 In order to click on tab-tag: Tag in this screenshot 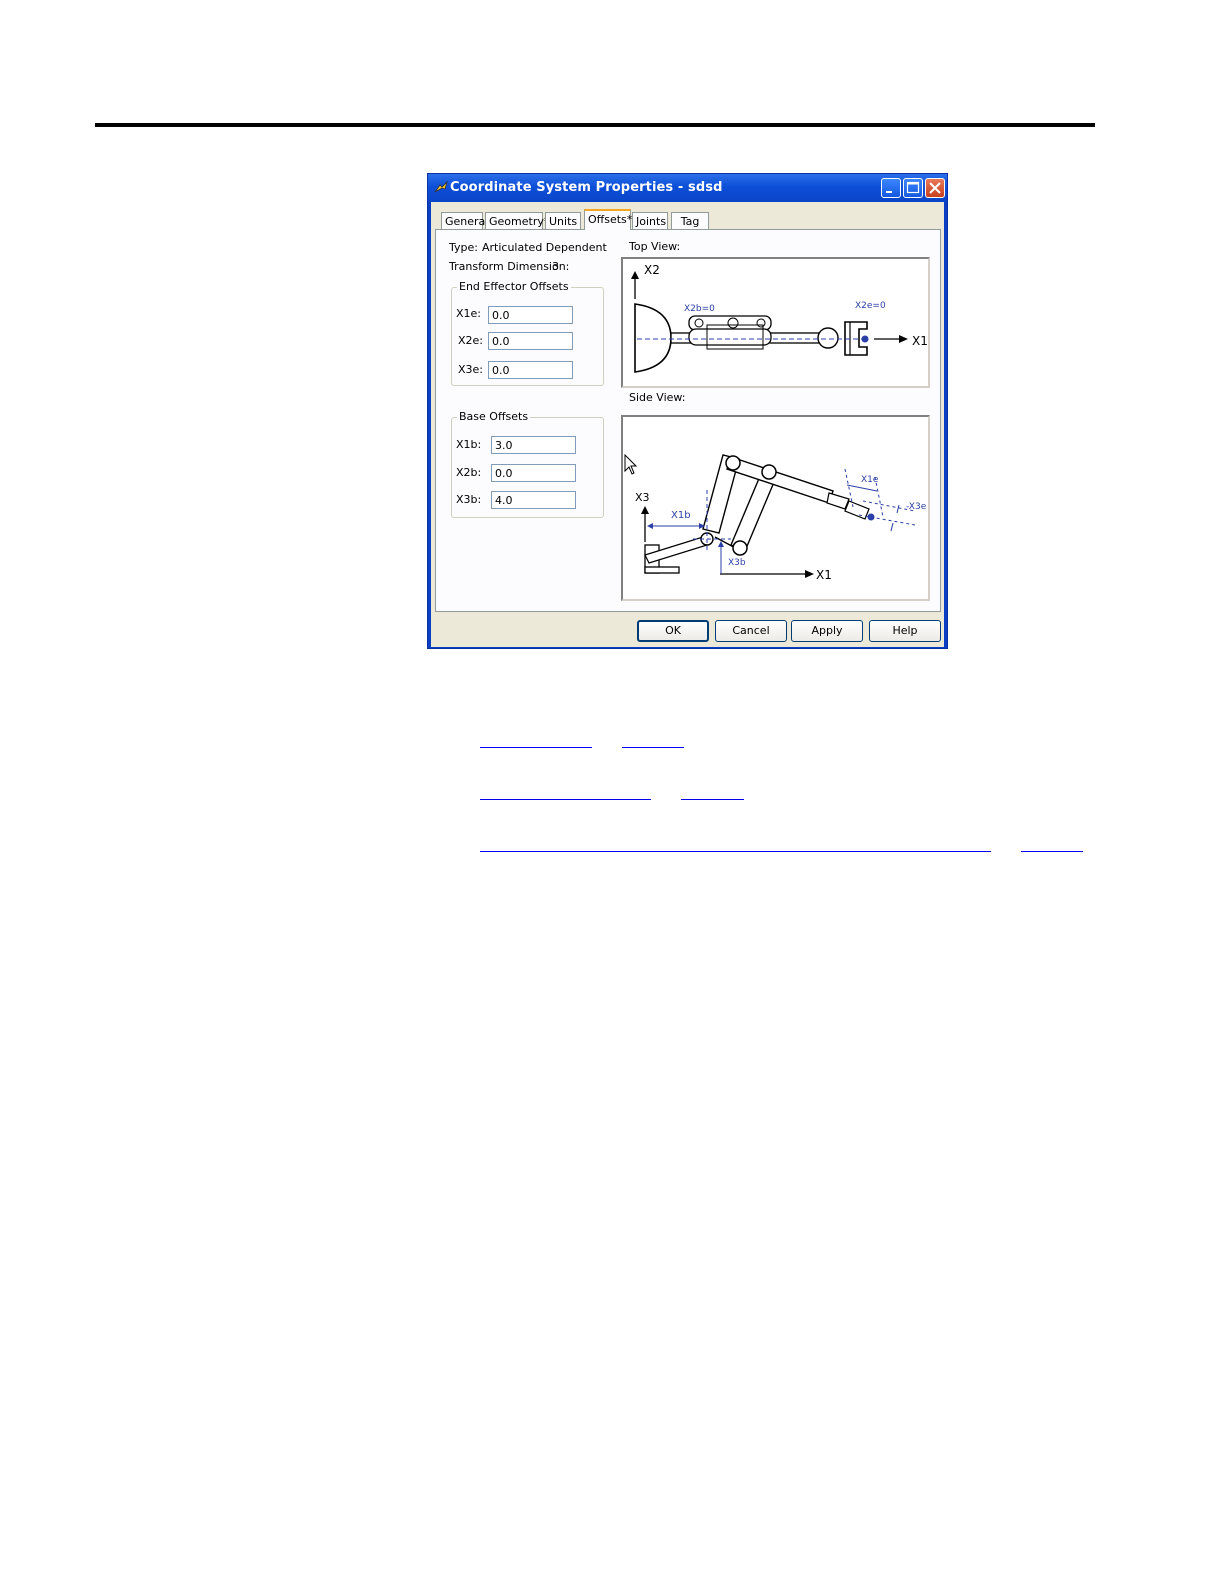, I will do `click(690, 220)`.